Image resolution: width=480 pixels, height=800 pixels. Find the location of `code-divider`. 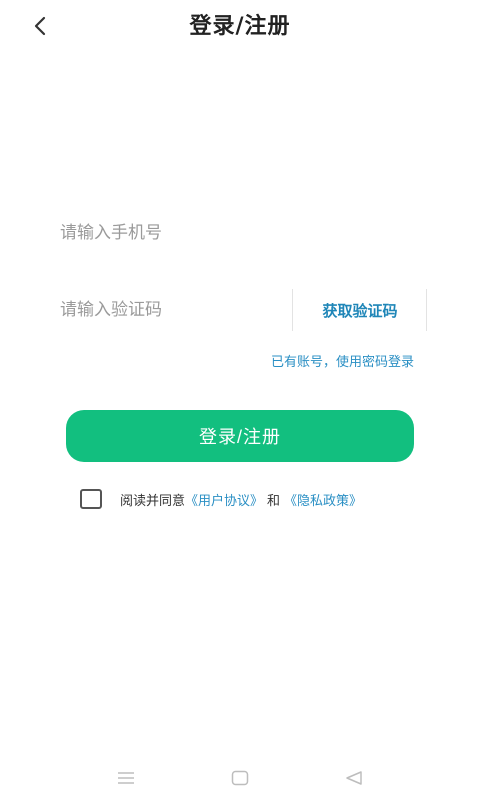

code-divider is located at coordinates (292, 310).